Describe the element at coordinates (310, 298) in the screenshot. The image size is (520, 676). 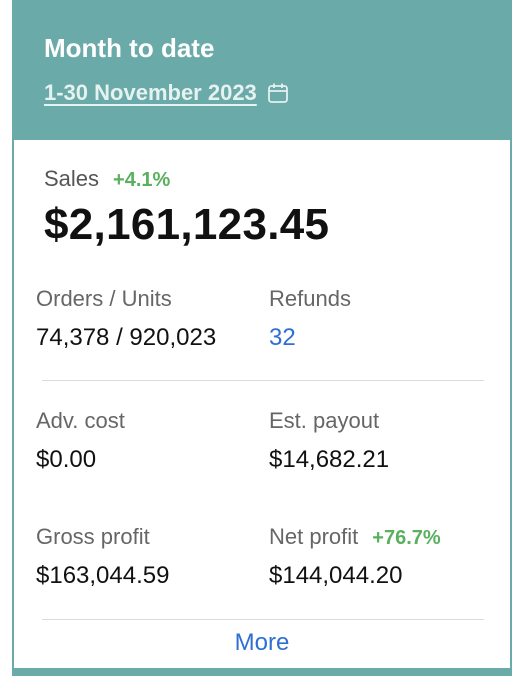
I see `refunds-label: Refunds` at that location.